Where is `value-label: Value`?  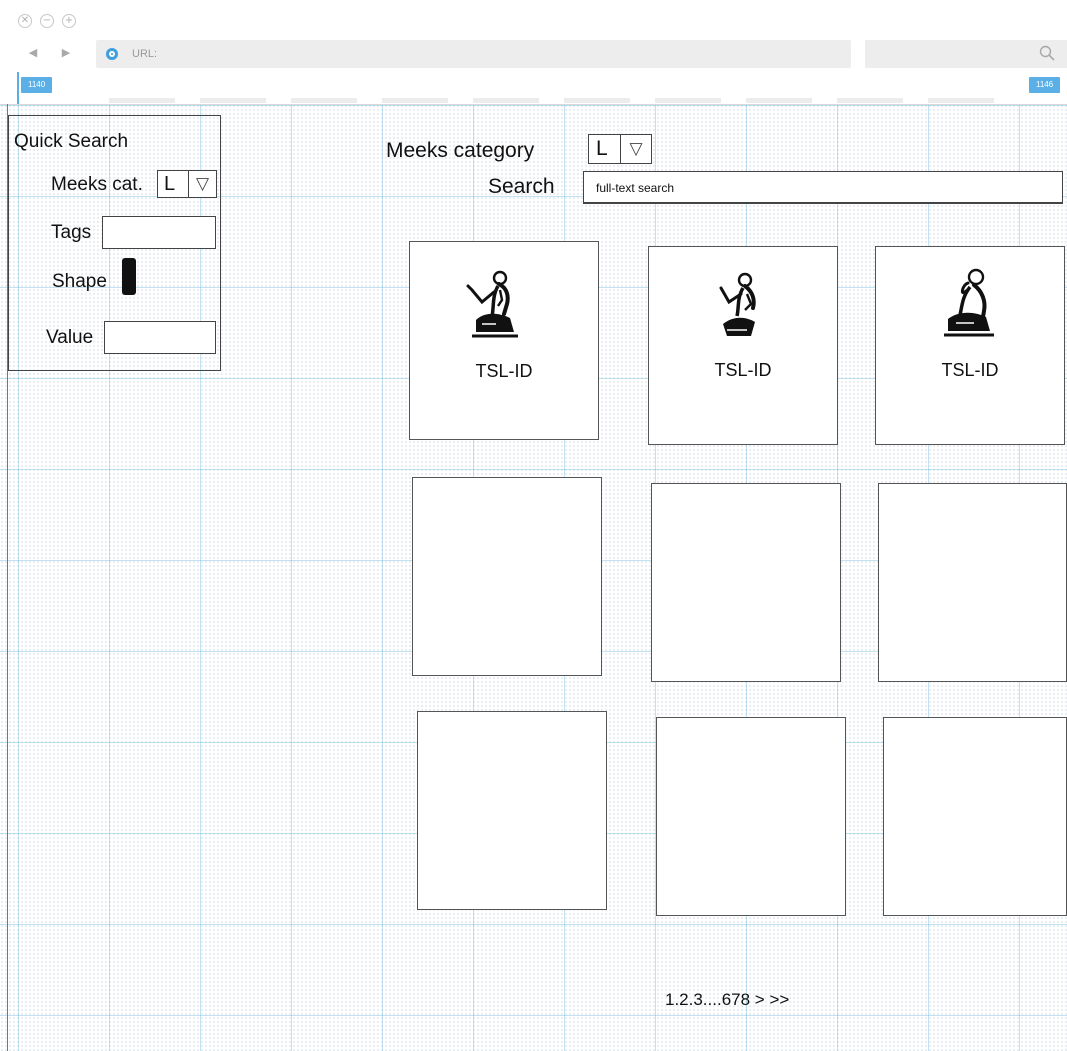
value-label: Value is located at coordinates (70, 337).